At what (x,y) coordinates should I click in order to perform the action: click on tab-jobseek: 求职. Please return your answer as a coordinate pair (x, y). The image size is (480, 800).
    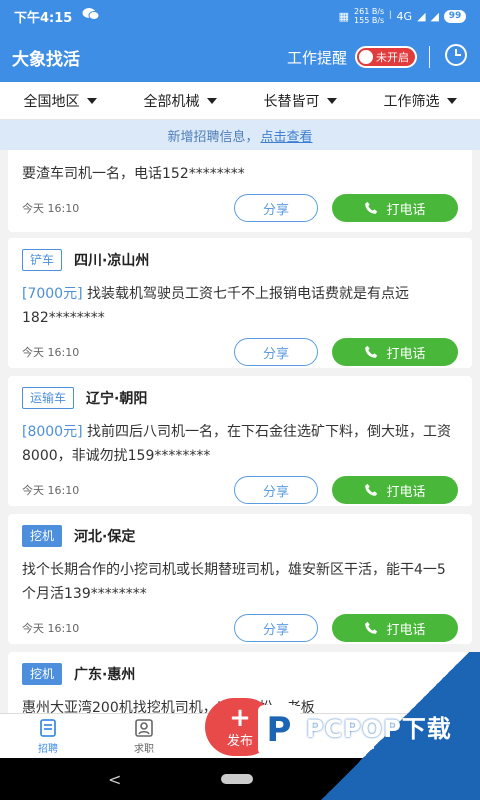
    Looking at the image, I should click on (144, 736).